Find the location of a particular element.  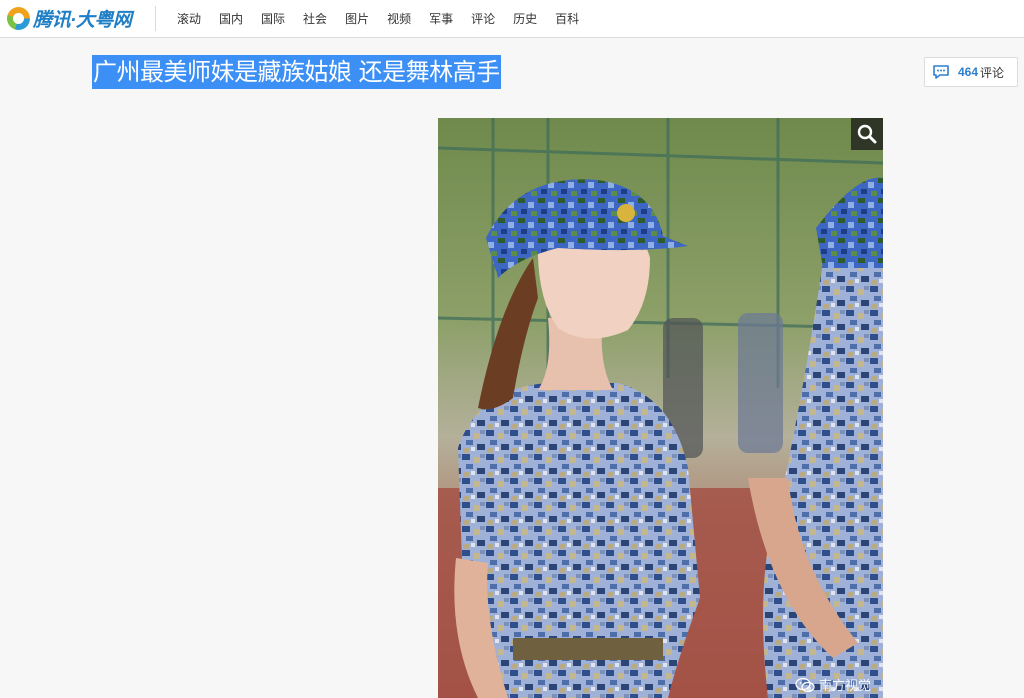

nav-item-encyclopedia: 百科 is located at coordinates (567, 18).